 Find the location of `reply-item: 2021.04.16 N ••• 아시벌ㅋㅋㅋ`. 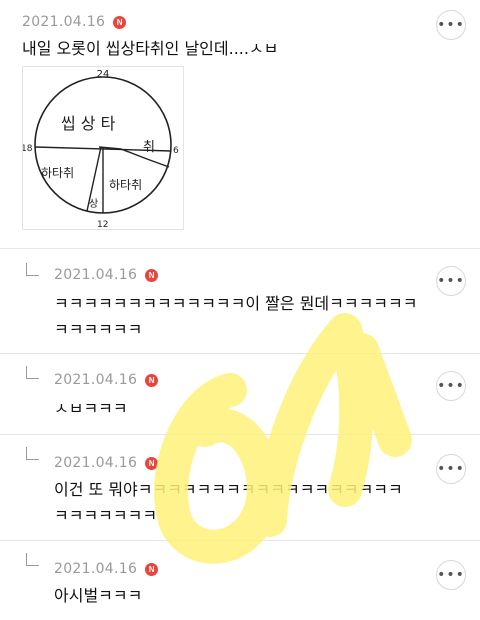

reply-item: 2021.04.16 N ••• 아시벌ㅋㅋㅋ is located at coordinates (240, 580).